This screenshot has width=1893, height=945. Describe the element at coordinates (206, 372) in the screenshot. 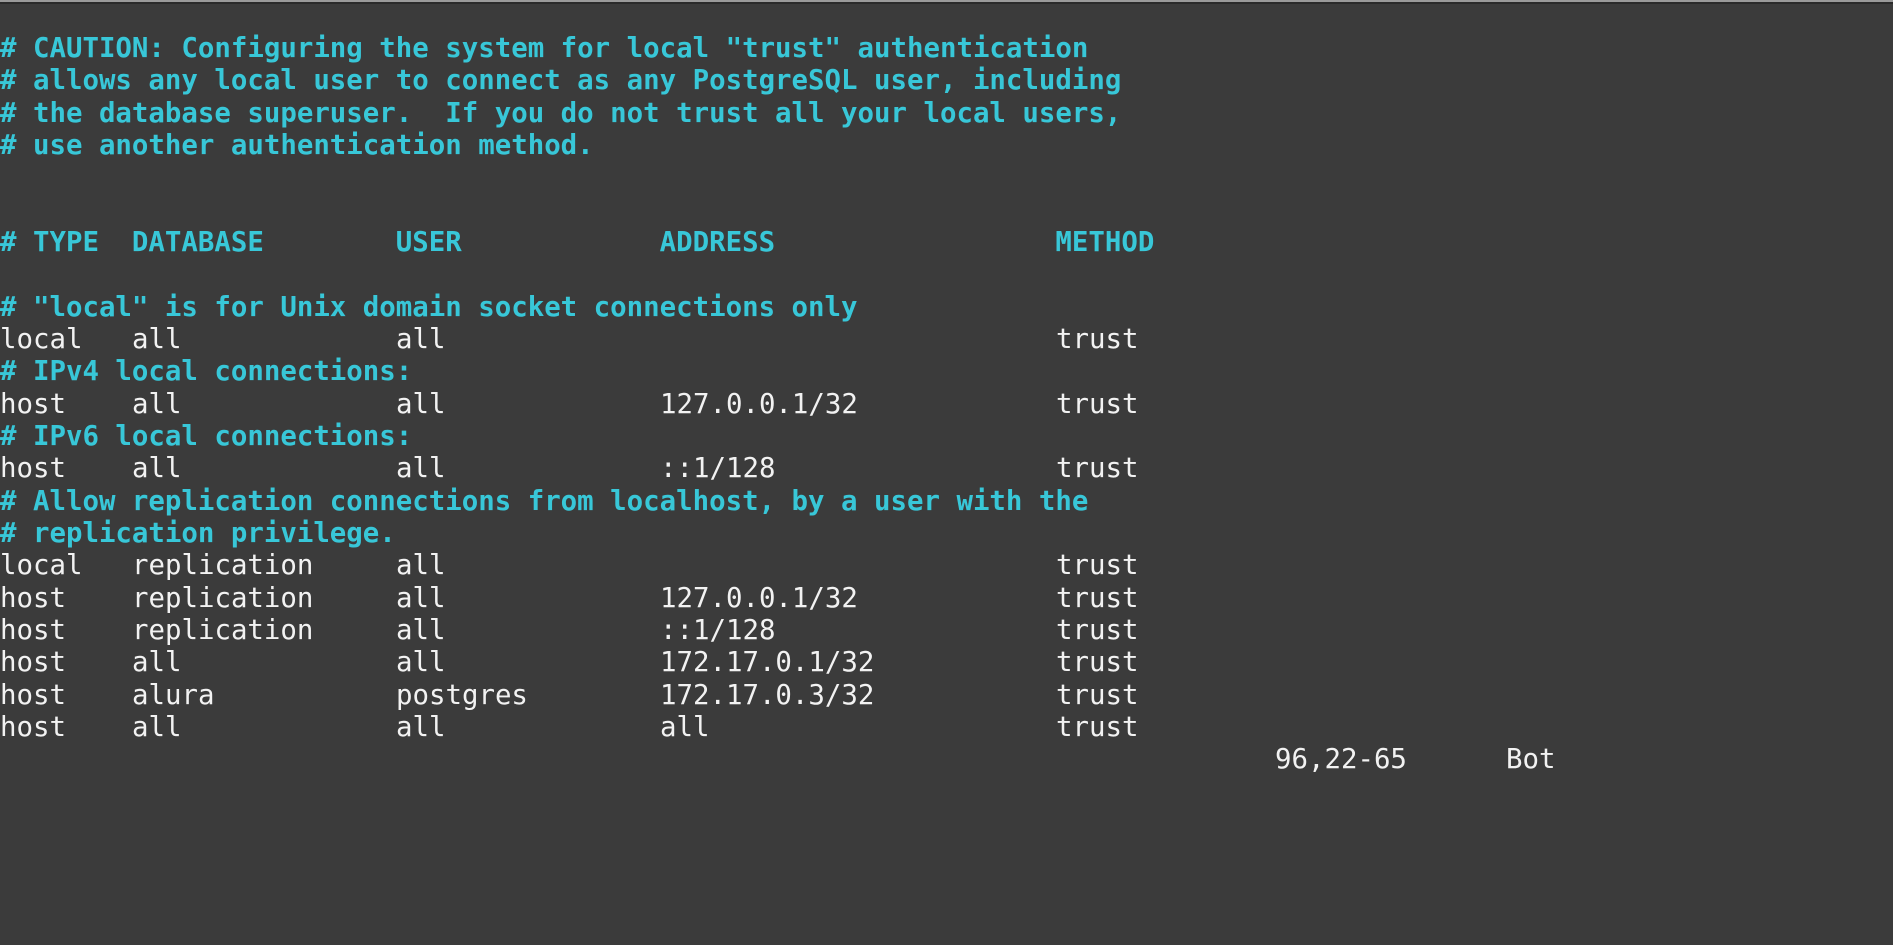

I see `comment-line: # IPv4 local connections:` at that location.